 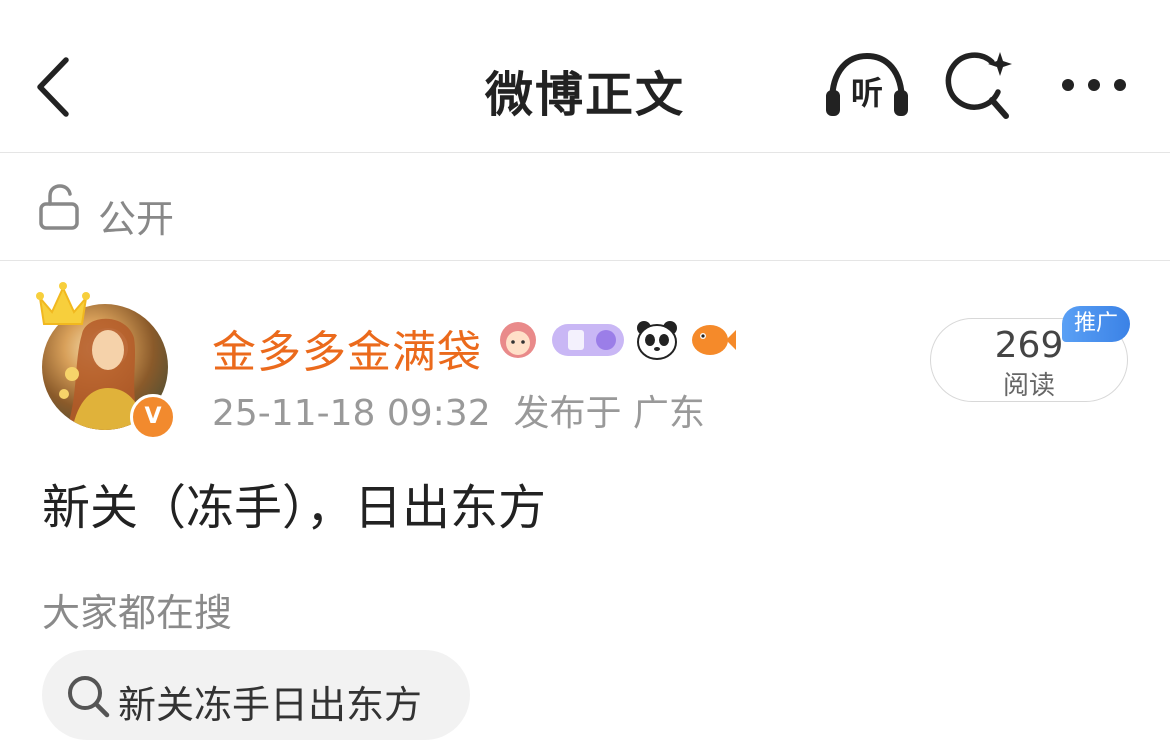 I want to click on suggested-search-pill: 新关冻手日出东方, so click(x=256, y=695).